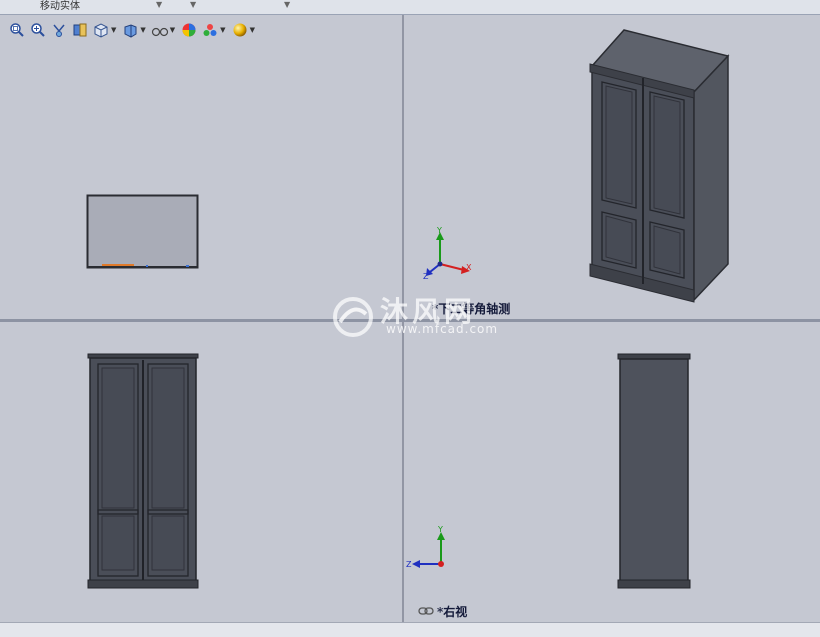 The image size is (820, 637). Describe the element at coordinates (240, 30) in the screenshot. I see `view-settings-icon` at that location.